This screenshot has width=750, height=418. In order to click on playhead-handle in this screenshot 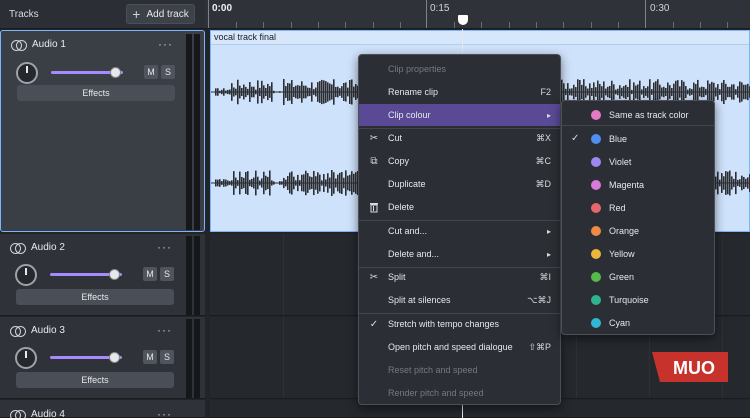, I will do `click(463, 20)`.